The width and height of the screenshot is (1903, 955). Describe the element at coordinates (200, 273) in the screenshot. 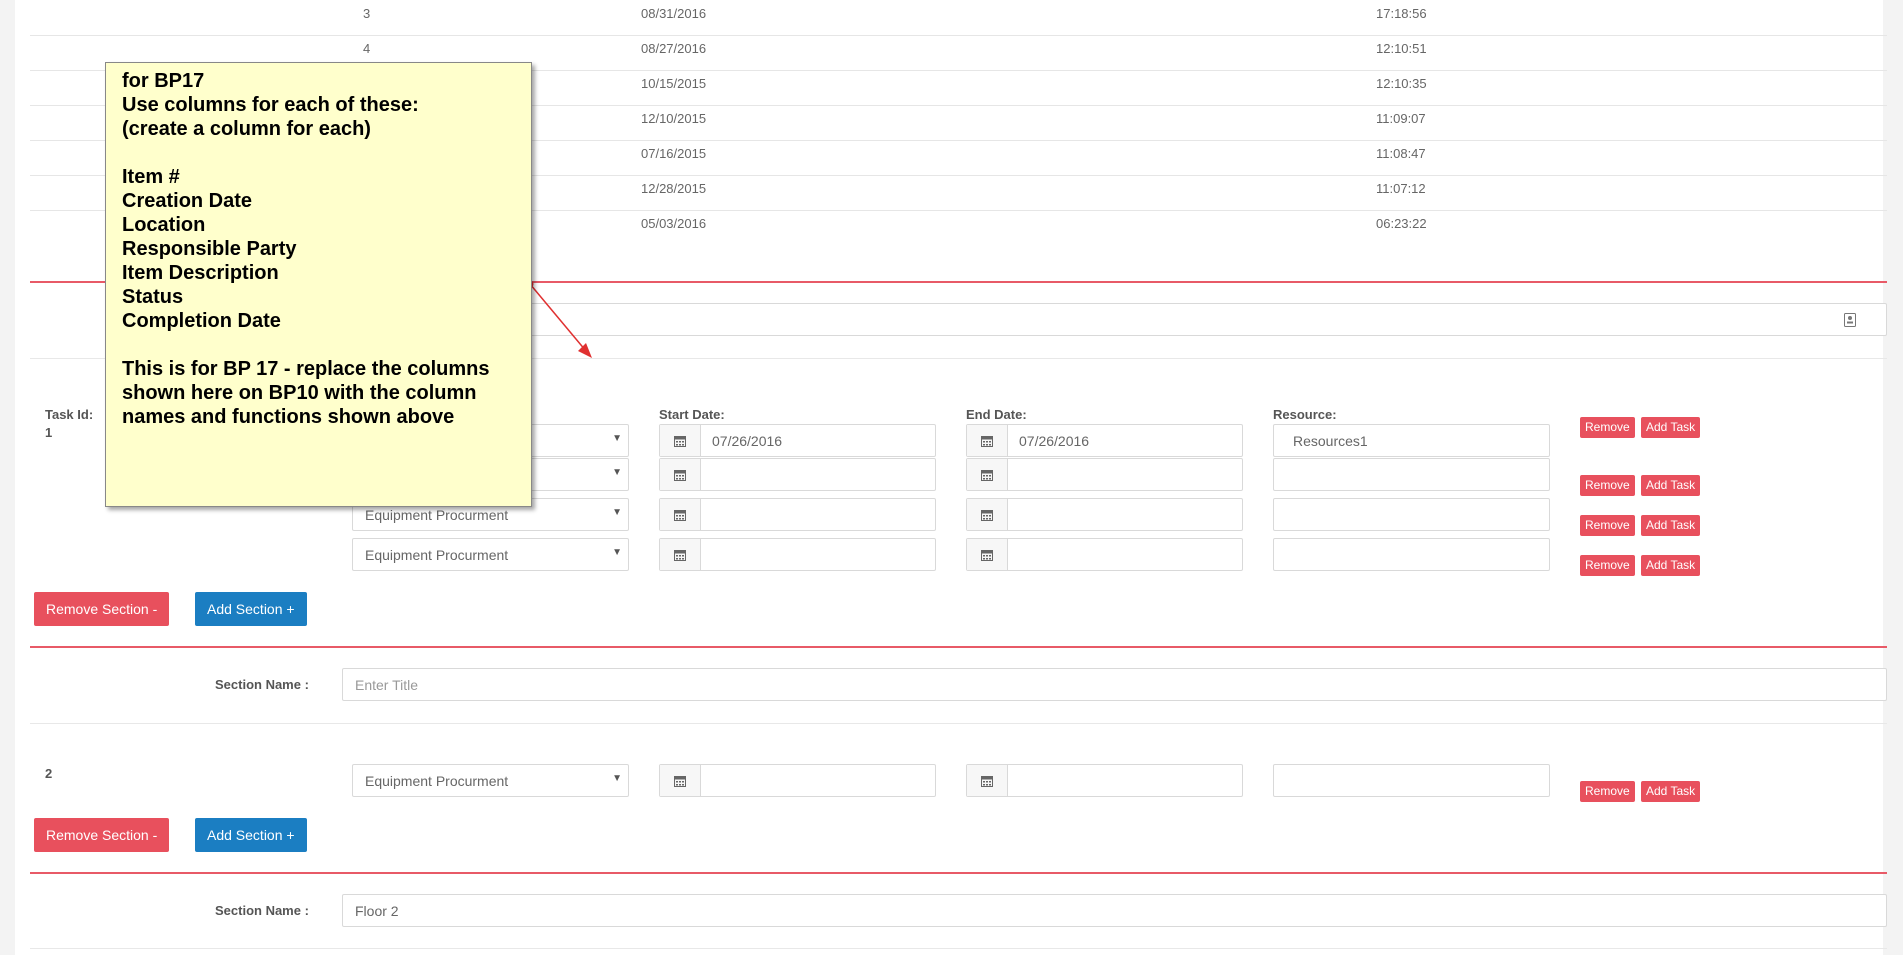

I see `note-line: Item Description` at that location.